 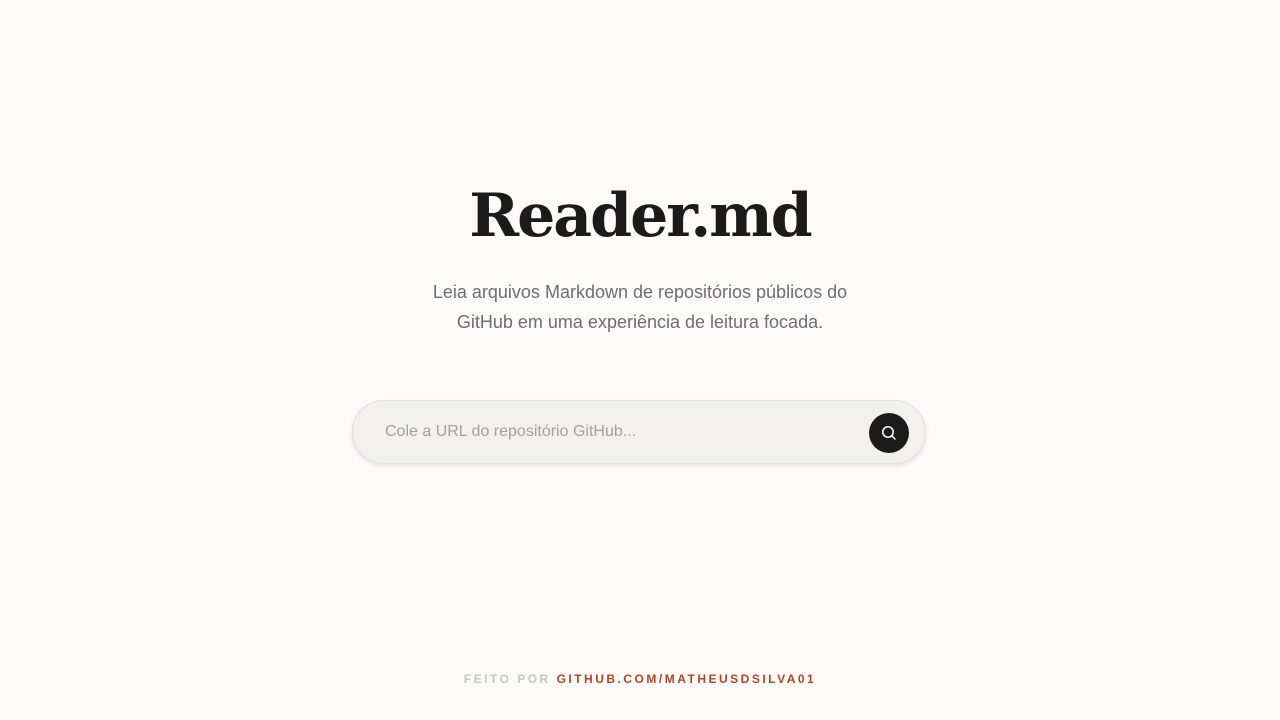 What do you see at coordinates (507, 679) in the screenshot?
I see `footer-label: FEITO POR` at bounding box center [507, 679].